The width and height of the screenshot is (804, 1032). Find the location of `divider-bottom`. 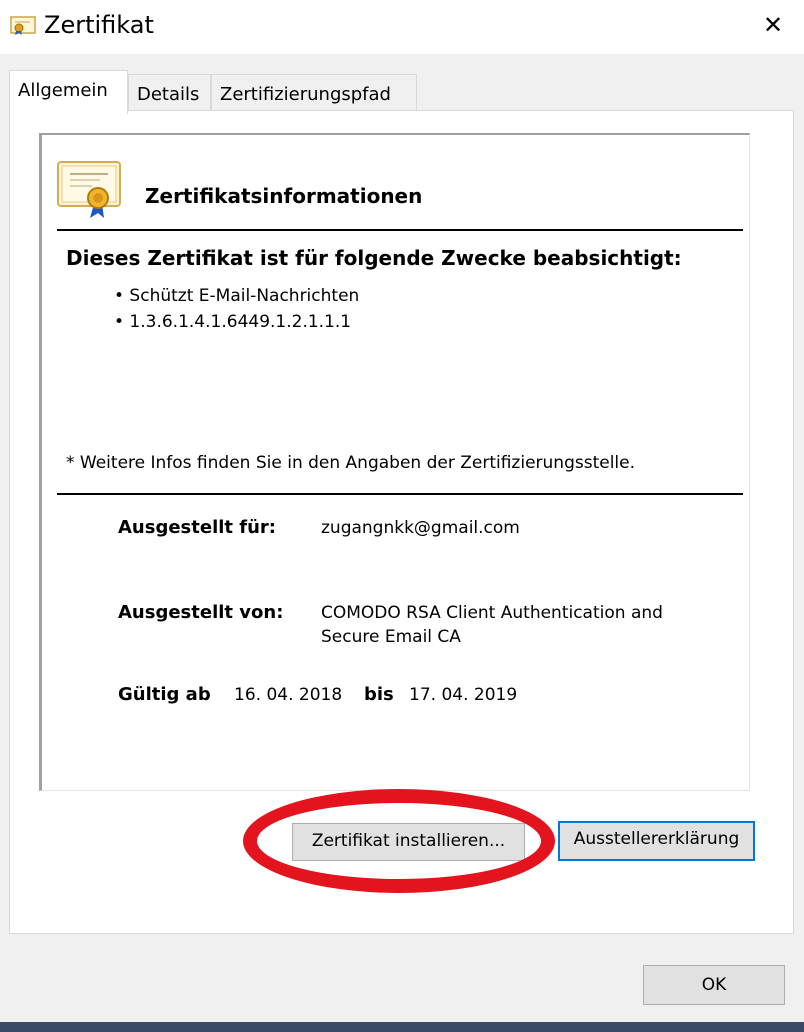

divider-bottom is located at coordinates (400, 494).